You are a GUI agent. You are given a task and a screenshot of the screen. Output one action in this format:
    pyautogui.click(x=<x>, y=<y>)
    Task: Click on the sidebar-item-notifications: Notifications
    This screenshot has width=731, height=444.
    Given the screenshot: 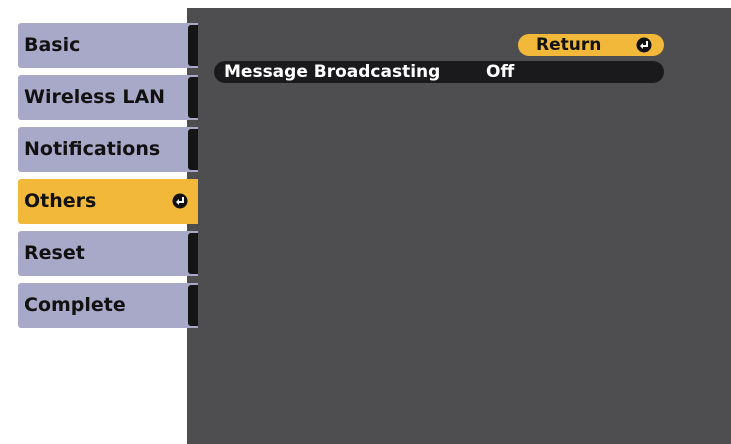 What is the action you would take?
    pyautogui.click(x=108, y=149)
    